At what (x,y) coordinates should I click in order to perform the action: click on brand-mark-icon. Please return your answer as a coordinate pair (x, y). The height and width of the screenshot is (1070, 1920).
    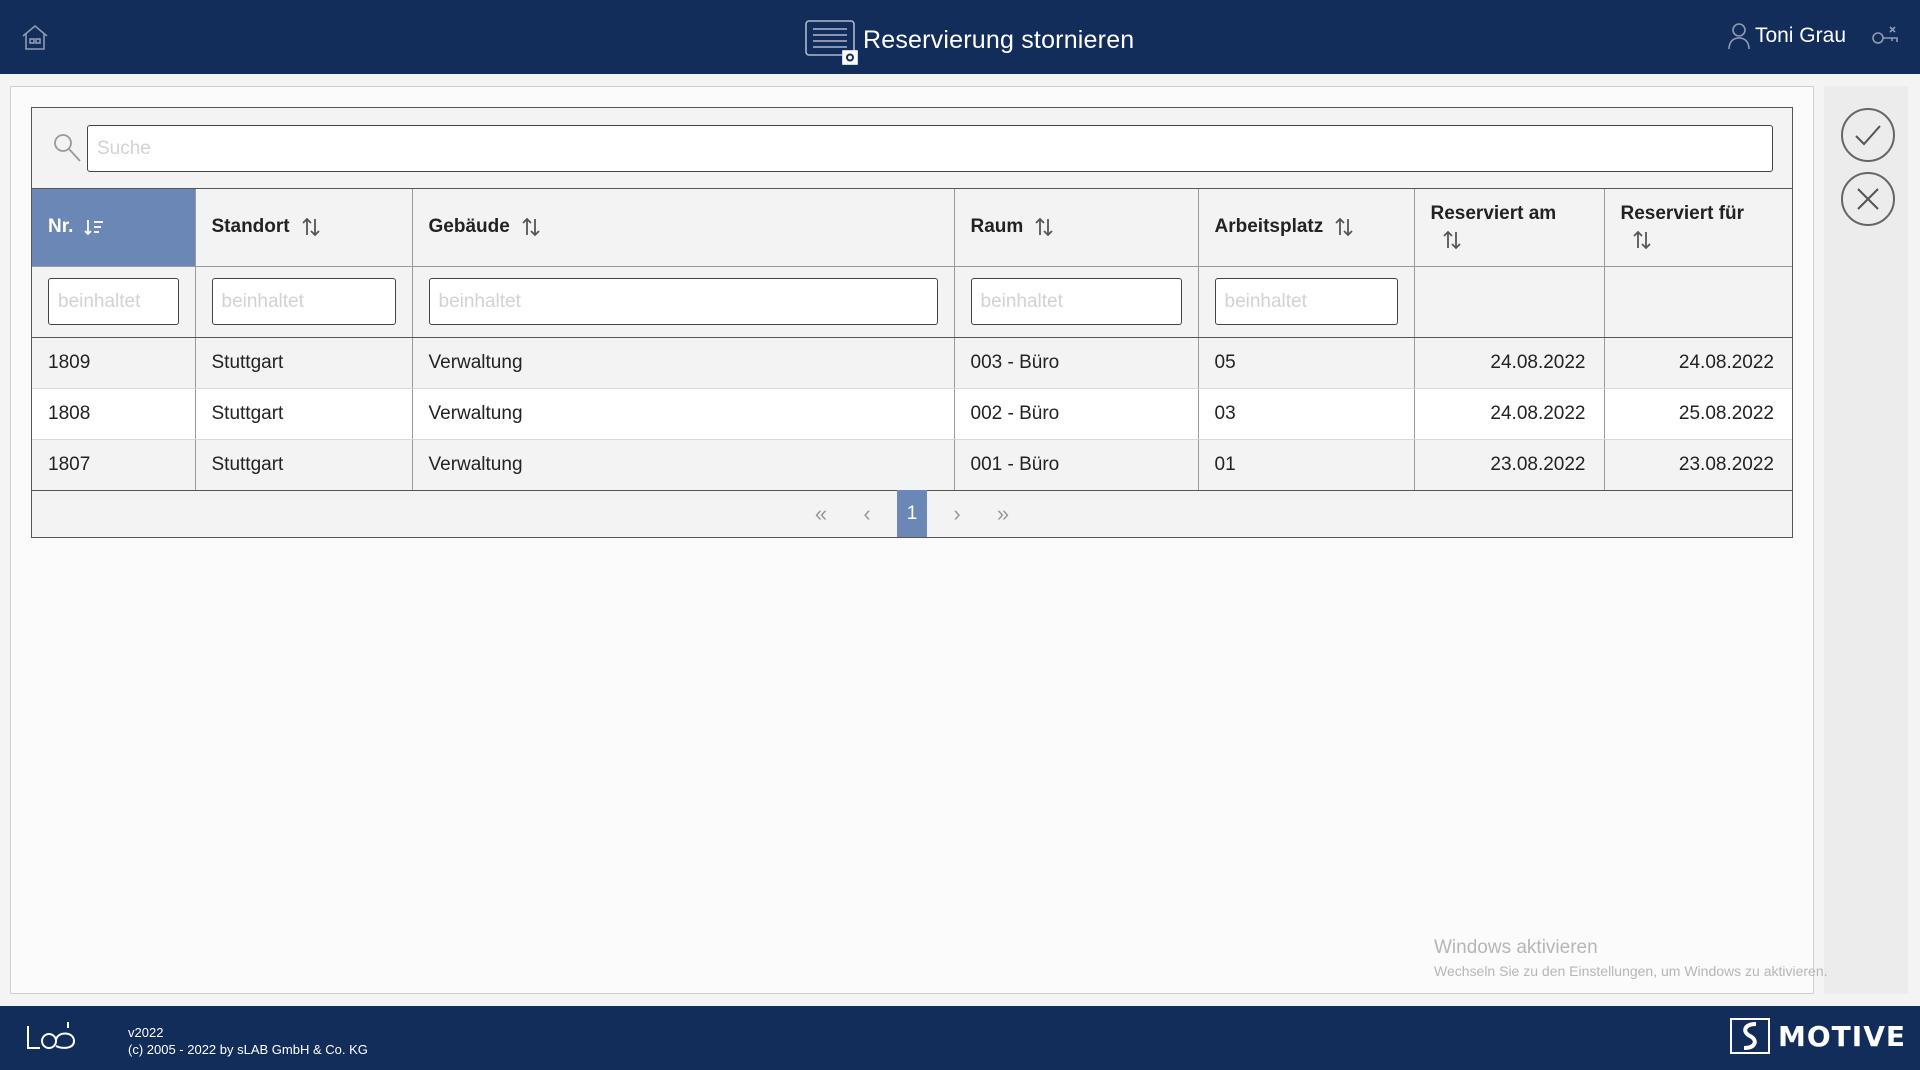
    Looking at the image, I should click on (1750, 1036).